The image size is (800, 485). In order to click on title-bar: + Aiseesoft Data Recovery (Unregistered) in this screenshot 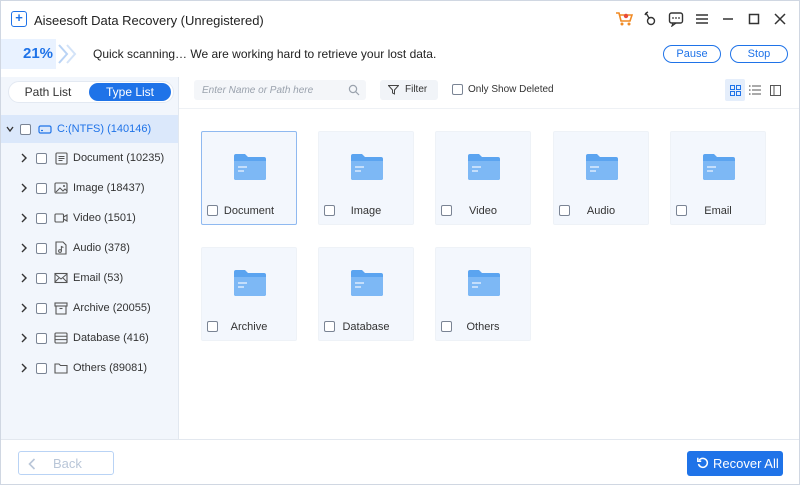, I will do `click(400, 20)`.